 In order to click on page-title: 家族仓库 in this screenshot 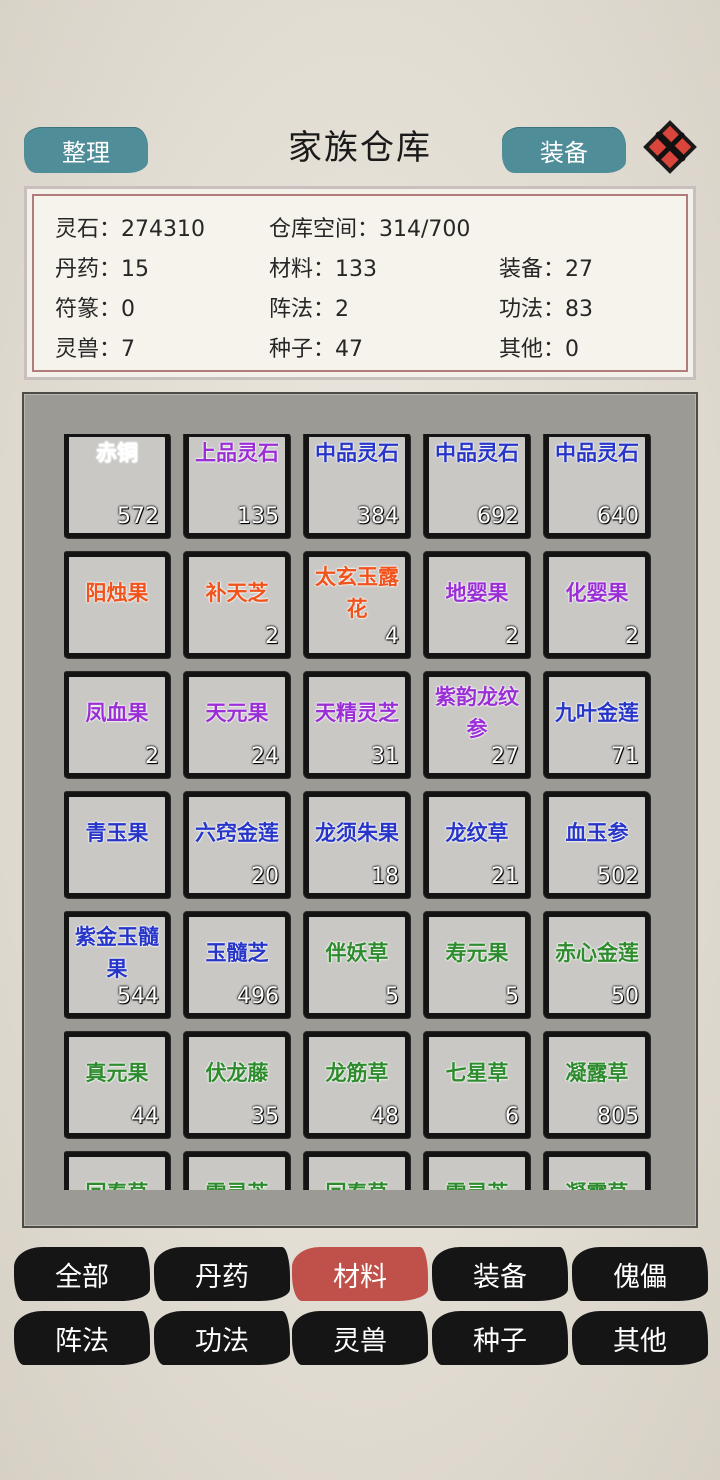, I will do `click(360, 148)`.